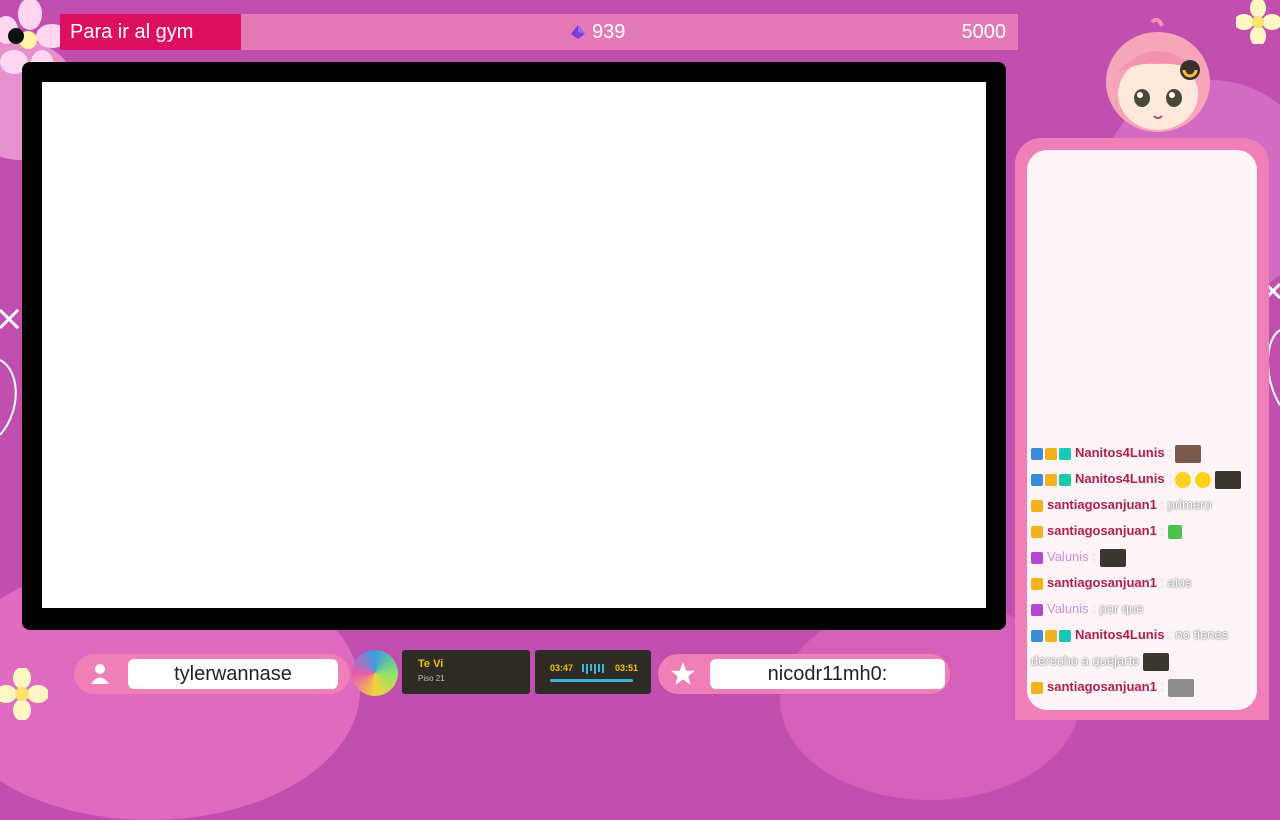 Image resolution: width=1280 pixels, height=820 pixels. What do you see at coordinates (562, 668) in the screenshot?
I see `elapsed-time: 03:47` at bounding box center [562, 668].